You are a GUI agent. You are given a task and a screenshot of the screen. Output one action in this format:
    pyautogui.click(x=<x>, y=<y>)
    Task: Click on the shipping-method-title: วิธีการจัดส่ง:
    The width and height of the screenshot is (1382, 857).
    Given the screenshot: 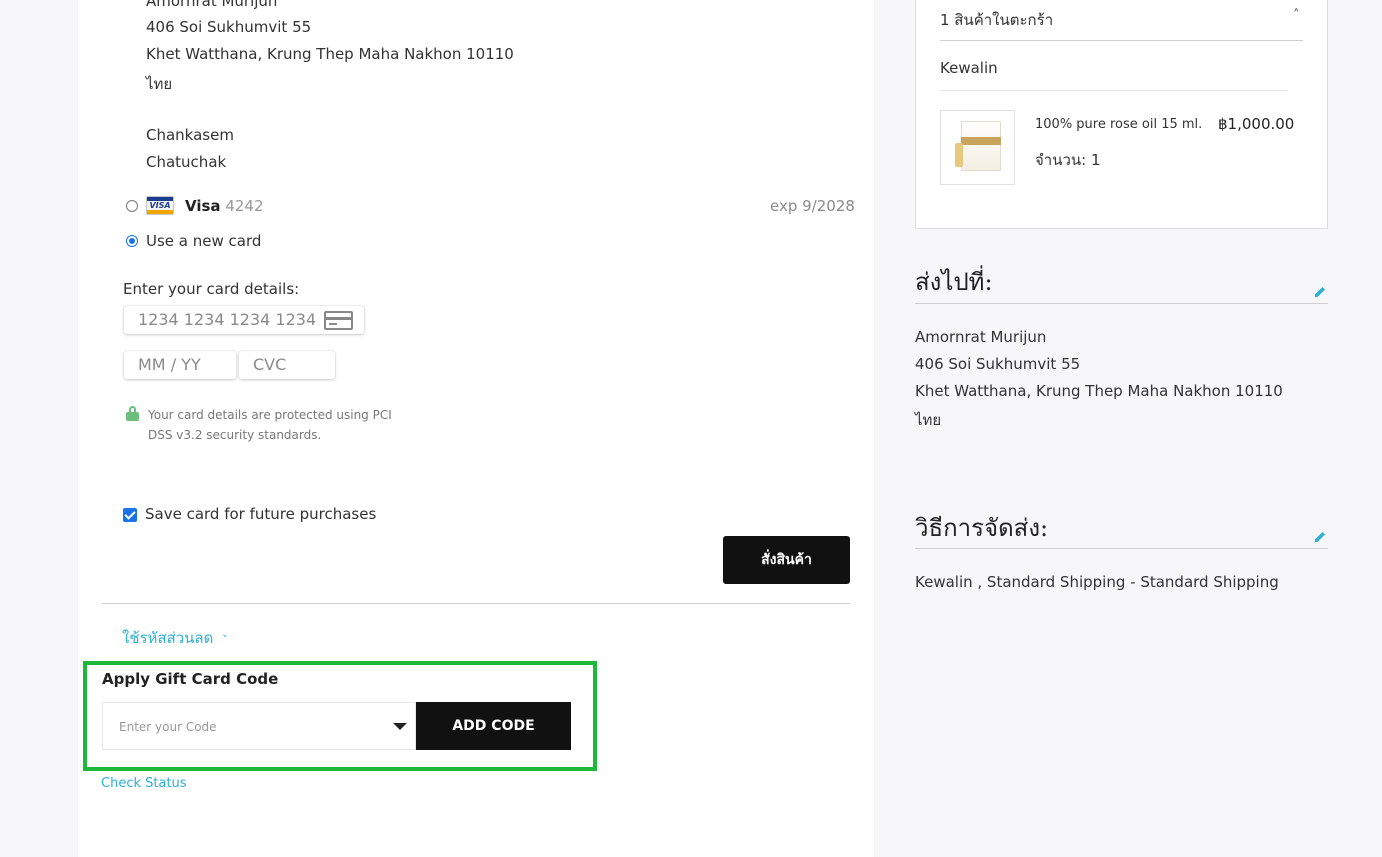 What is the action you would take?
    pyautogui.click(x=982, y=528)
    